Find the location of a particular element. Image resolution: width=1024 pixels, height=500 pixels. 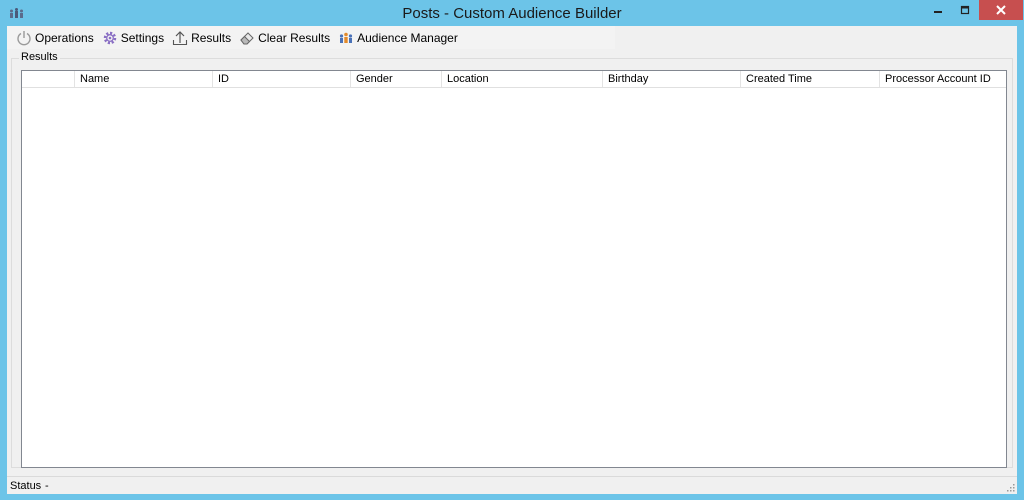

column-header-created-time: Created Time is located at coordinates (810, 79).